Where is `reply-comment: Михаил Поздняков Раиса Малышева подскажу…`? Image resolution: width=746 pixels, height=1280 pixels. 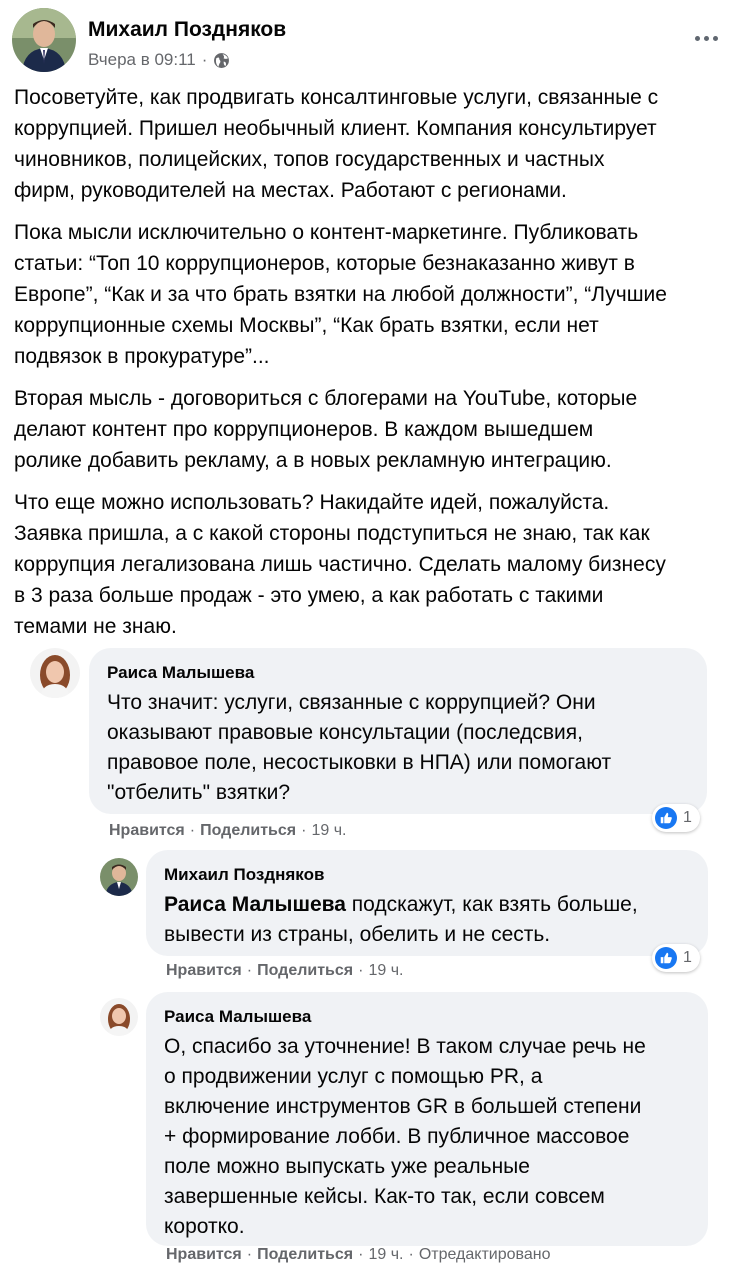
reply-comment: Михаил Поздняков Раиса Малышева подскажу… is located at coordinates (410, 920).